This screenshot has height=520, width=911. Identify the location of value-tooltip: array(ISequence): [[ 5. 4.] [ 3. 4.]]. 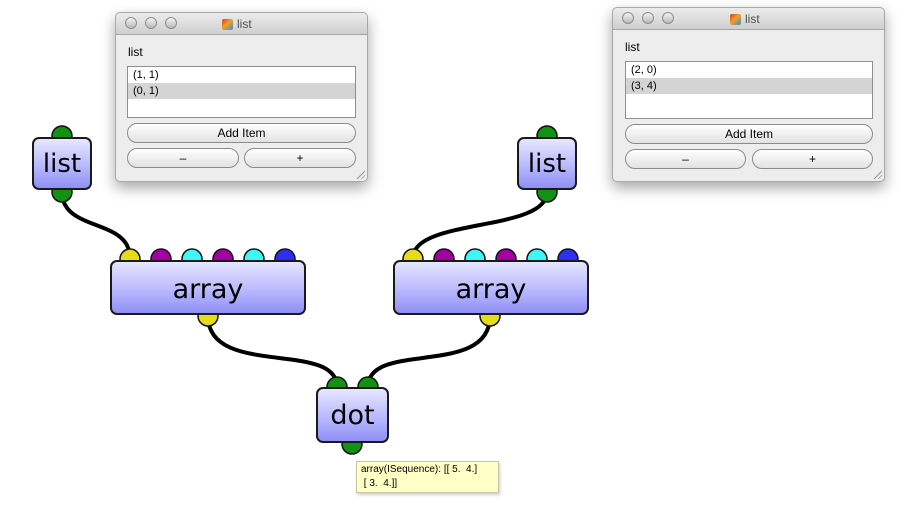
(427, 477).